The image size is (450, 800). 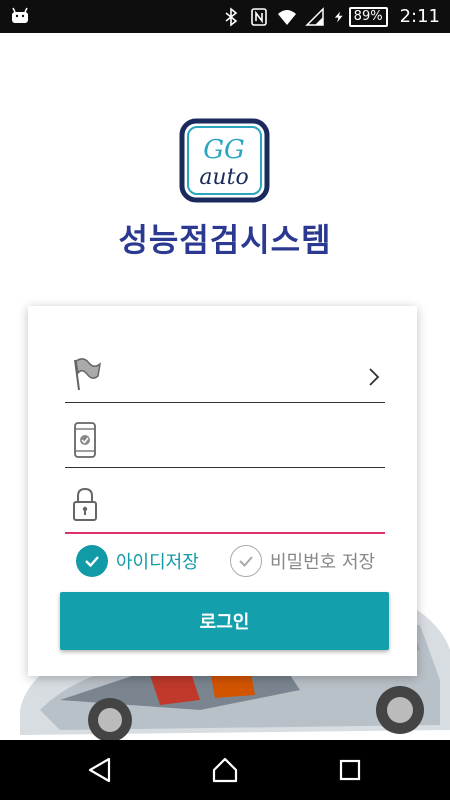 I want to click on app-title: 성능점검시스템, so click(x=225, y=240).